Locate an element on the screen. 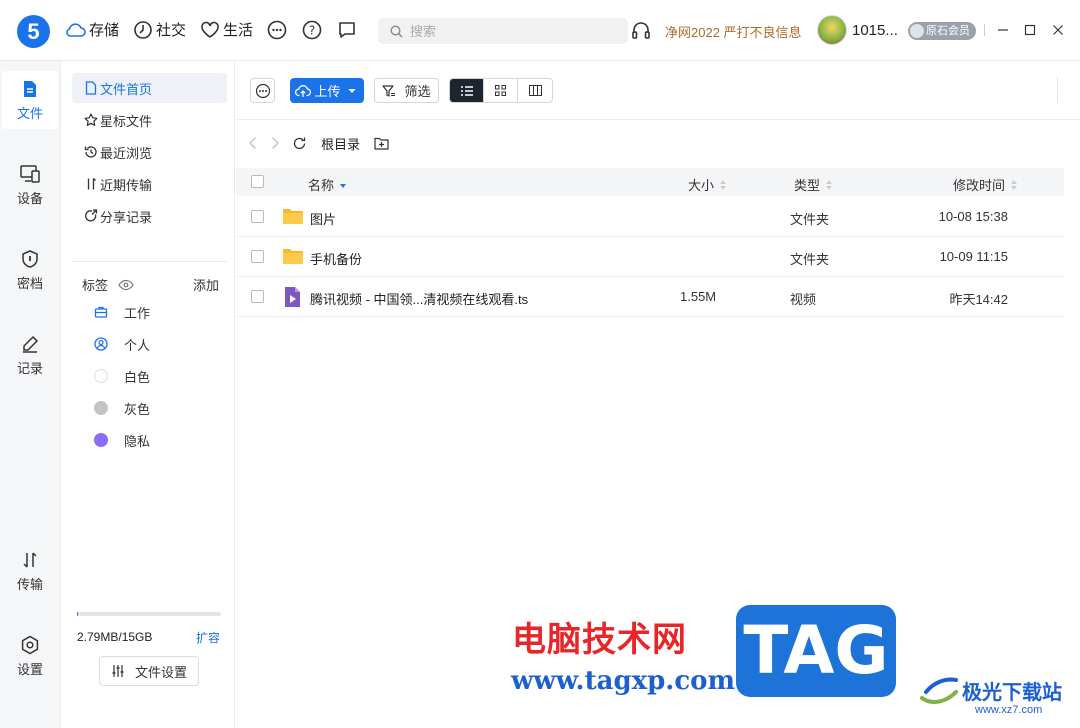 The width and height of the screenshot is (1080, 728). add-tag-button: 添加 is located at coordinates (206, 284).